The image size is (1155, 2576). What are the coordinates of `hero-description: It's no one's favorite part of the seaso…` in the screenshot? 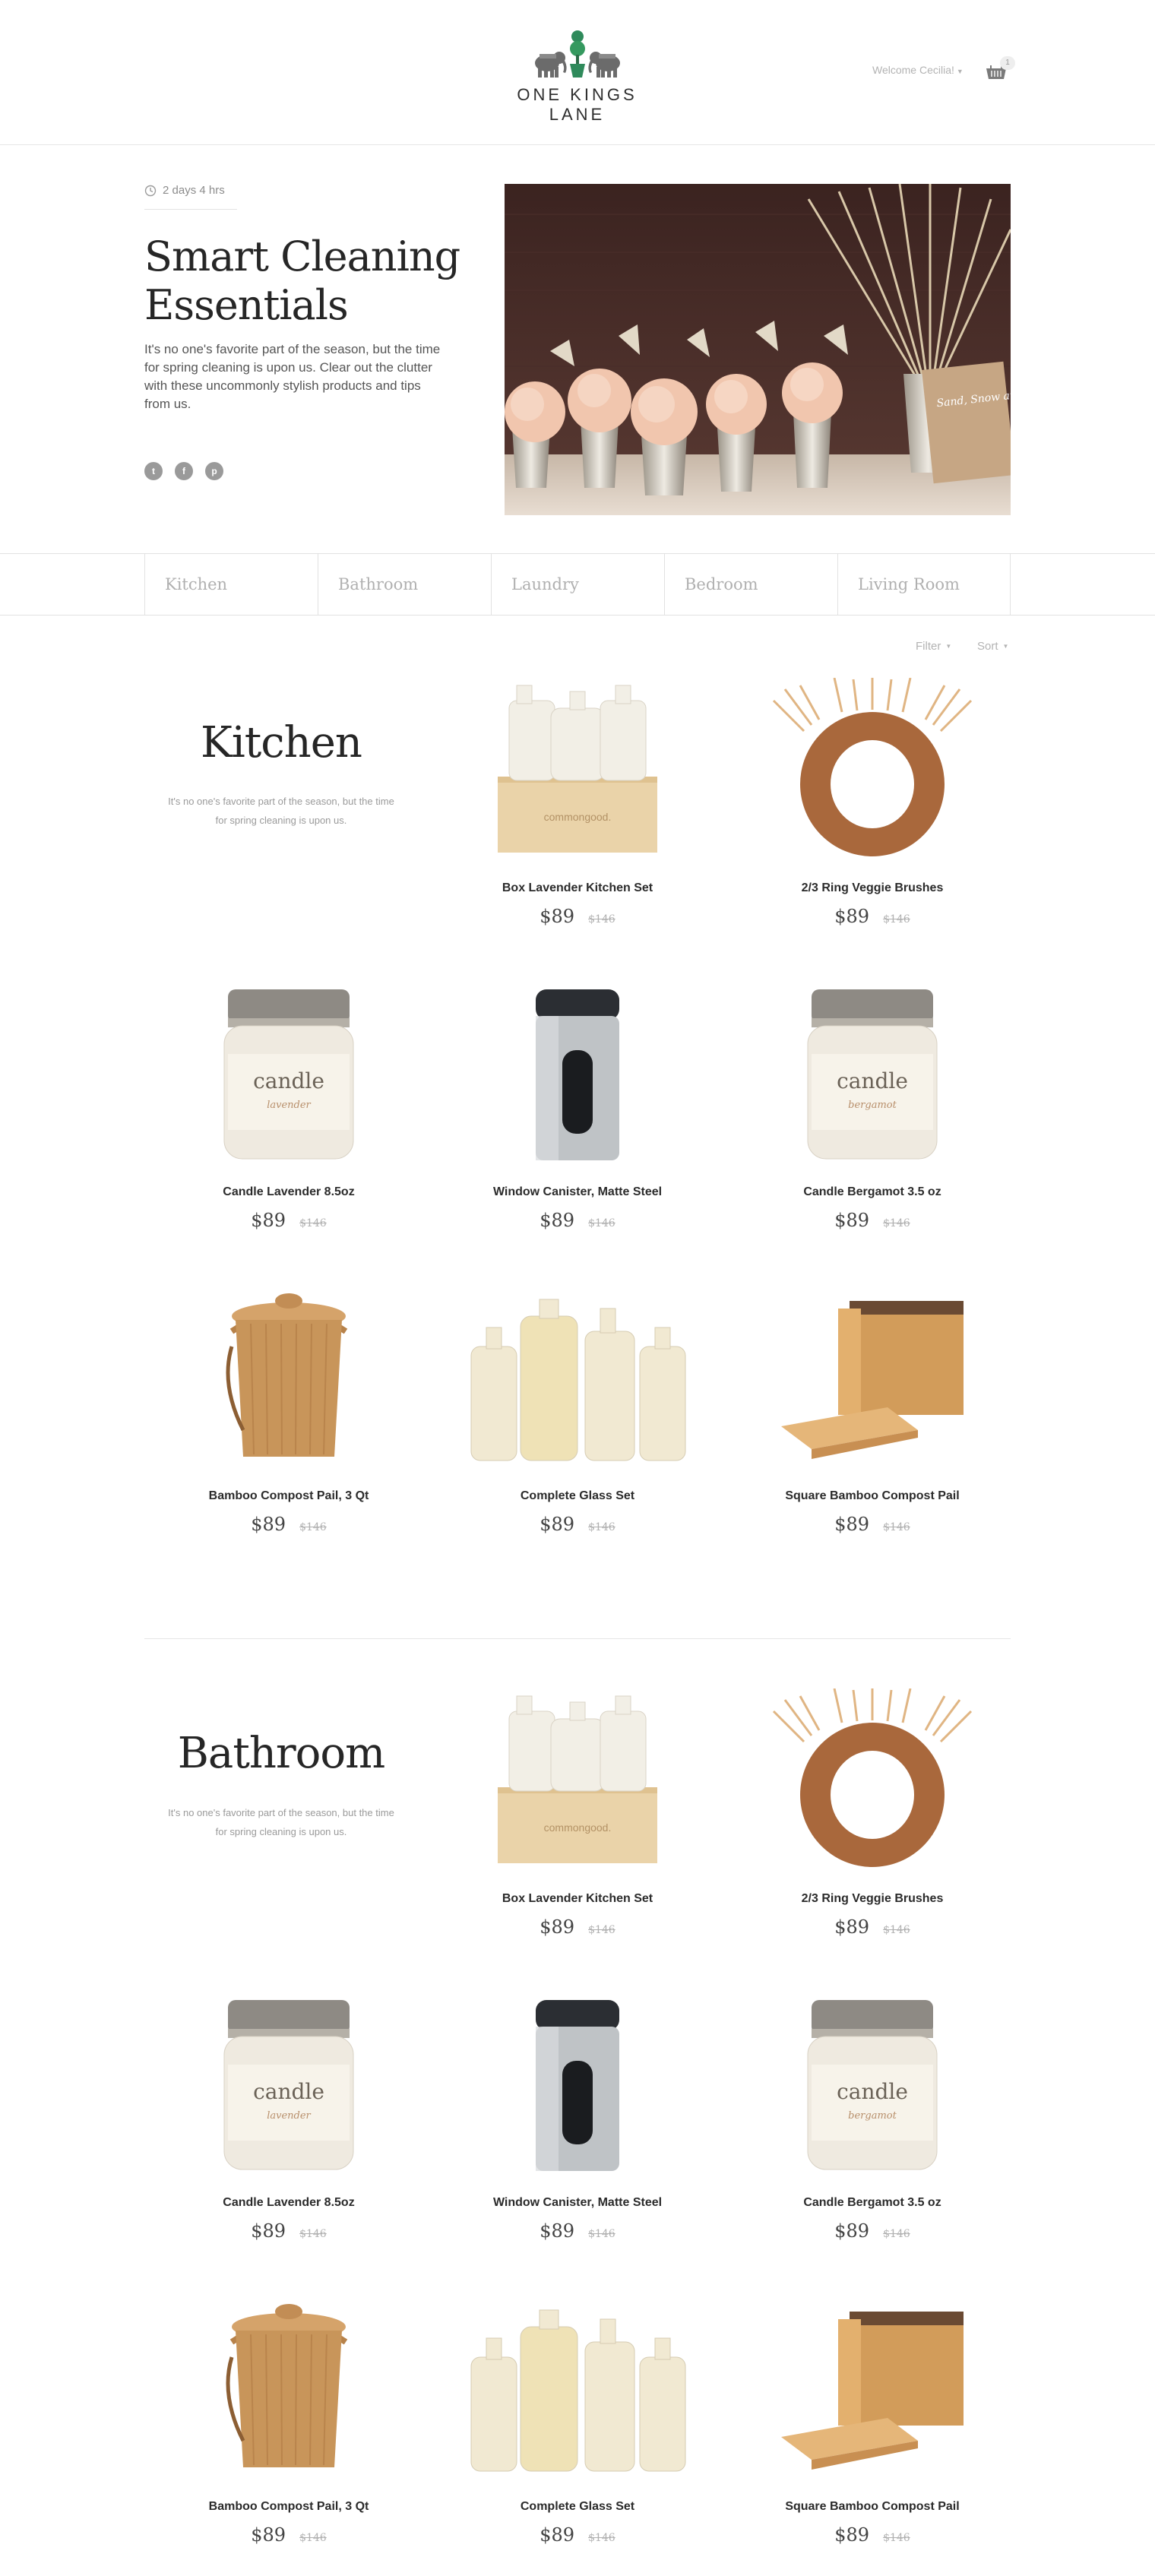 It's located at (292, 376).